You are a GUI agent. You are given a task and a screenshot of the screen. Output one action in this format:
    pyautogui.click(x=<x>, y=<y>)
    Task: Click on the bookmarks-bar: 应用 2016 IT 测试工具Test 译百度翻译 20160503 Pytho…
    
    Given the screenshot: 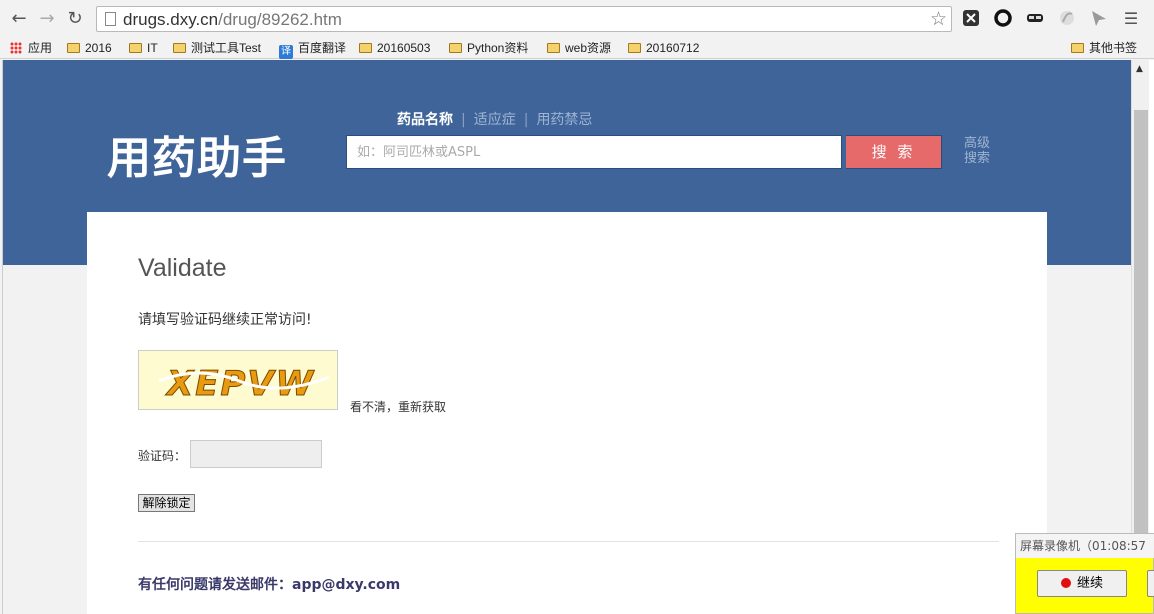 What is the action you would take?
    pyautogui.click(x=577, y=48)
    